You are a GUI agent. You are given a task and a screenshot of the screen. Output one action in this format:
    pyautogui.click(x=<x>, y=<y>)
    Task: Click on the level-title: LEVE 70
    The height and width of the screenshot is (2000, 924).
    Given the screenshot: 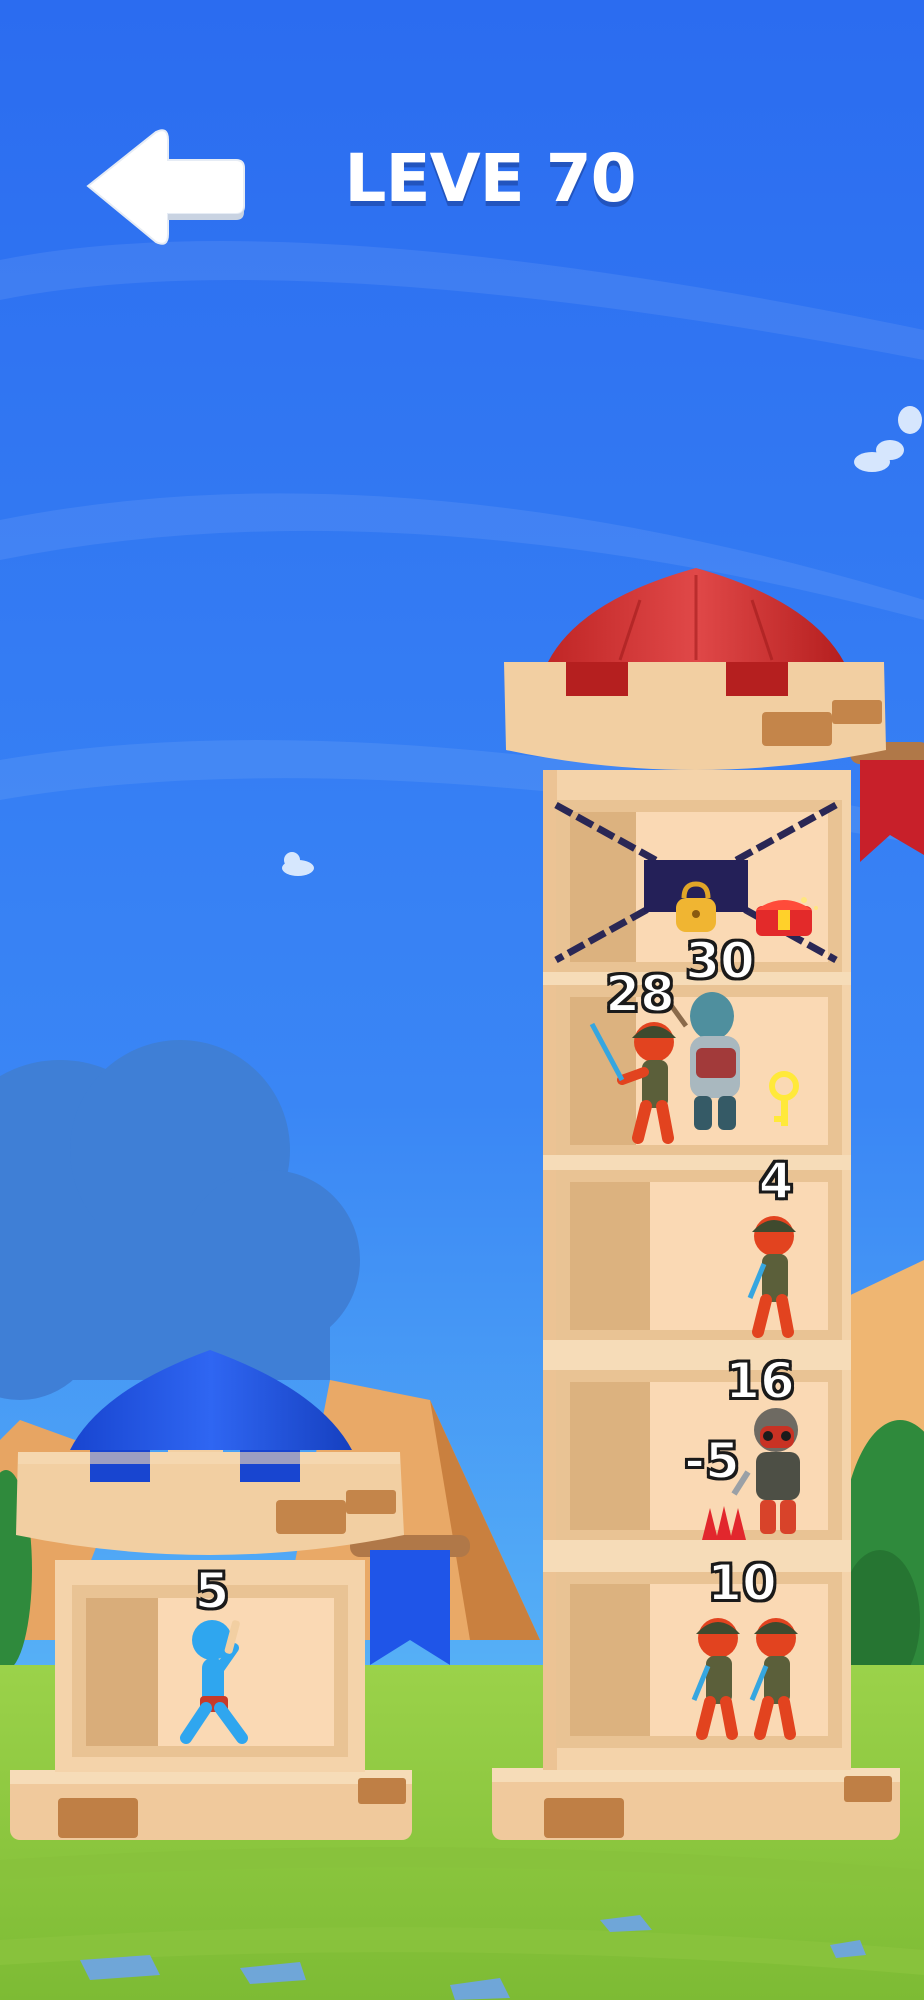 What is the action you would take?
    pyautogui.click(x=490, y=178)
    